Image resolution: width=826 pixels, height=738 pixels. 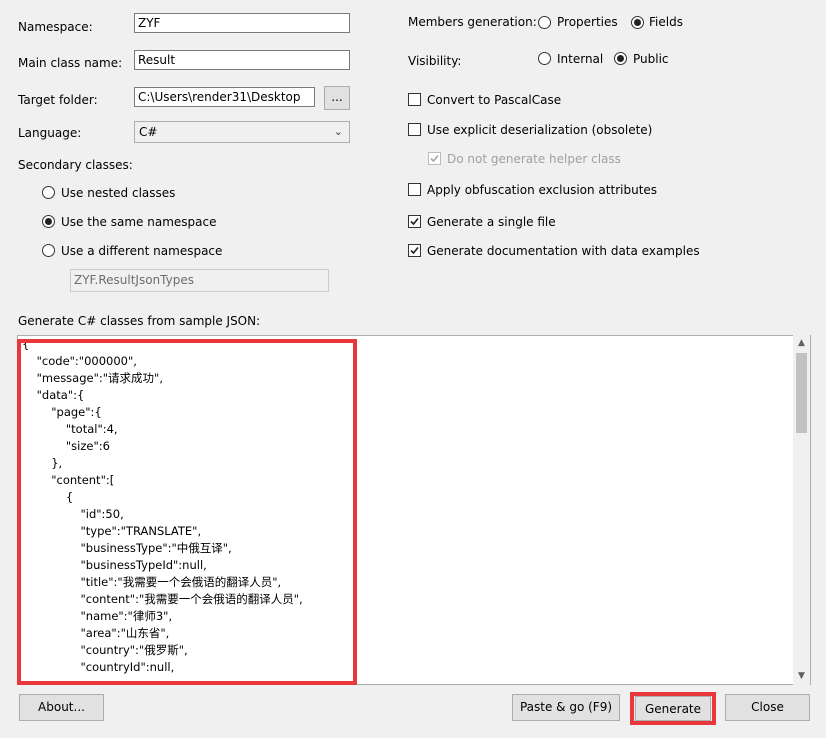 What do you see at coordinates (98, 667) in the screenshot?
I see `json-line: "countryId":null,` at bounding box center [98, 667].